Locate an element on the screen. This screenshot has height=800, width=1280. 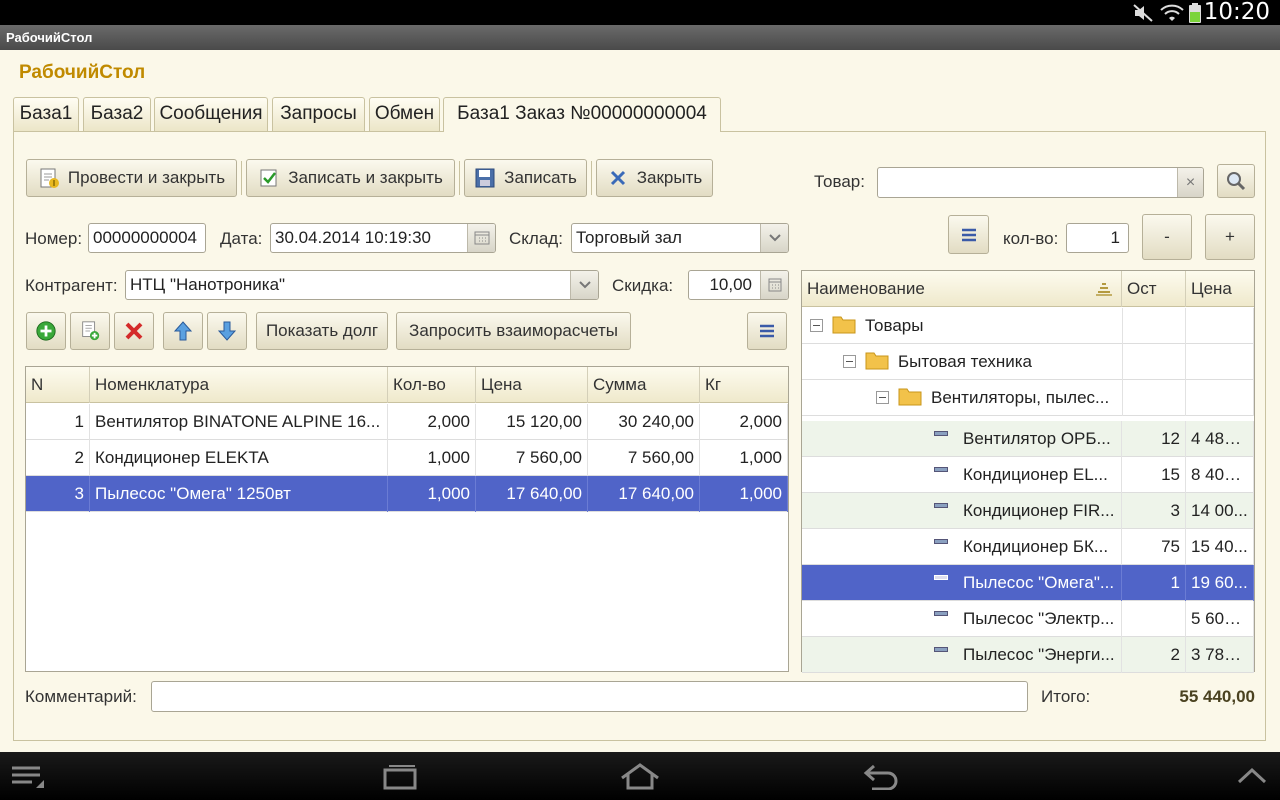
calendar-icon is located at coordinates (481, 238).